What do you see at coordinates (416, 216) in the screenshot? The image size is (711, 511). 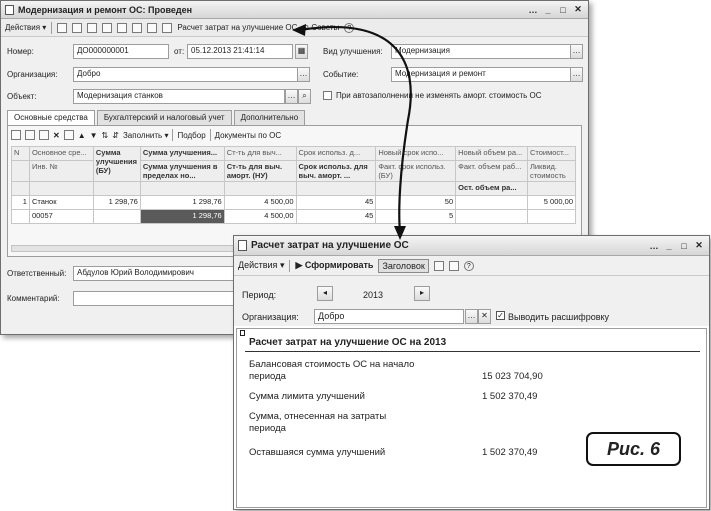 I see `table-cell: 5` at bounding box center [416, 216].